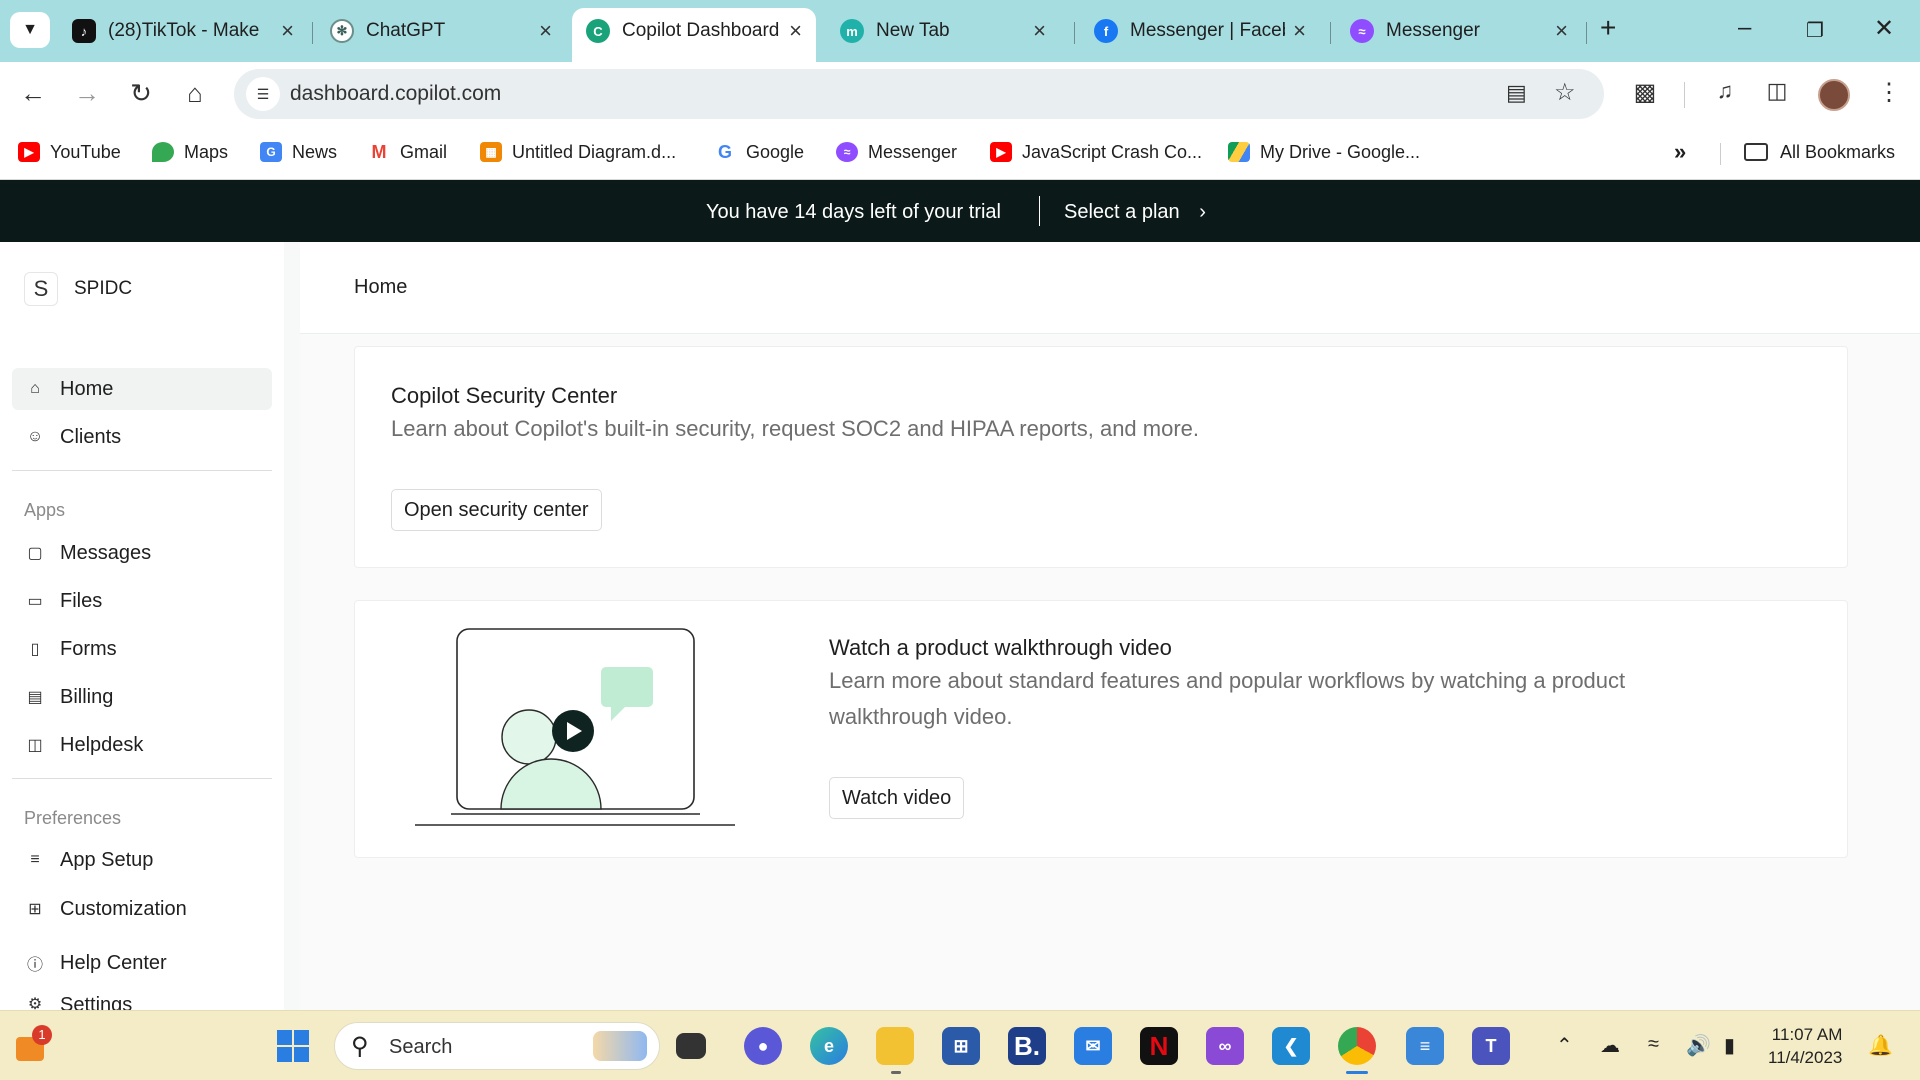 The height and width of the screenshot is (1080, 1920). I want to click on sidebar-item-customization: ⊞ Customization, so click(142, 909).